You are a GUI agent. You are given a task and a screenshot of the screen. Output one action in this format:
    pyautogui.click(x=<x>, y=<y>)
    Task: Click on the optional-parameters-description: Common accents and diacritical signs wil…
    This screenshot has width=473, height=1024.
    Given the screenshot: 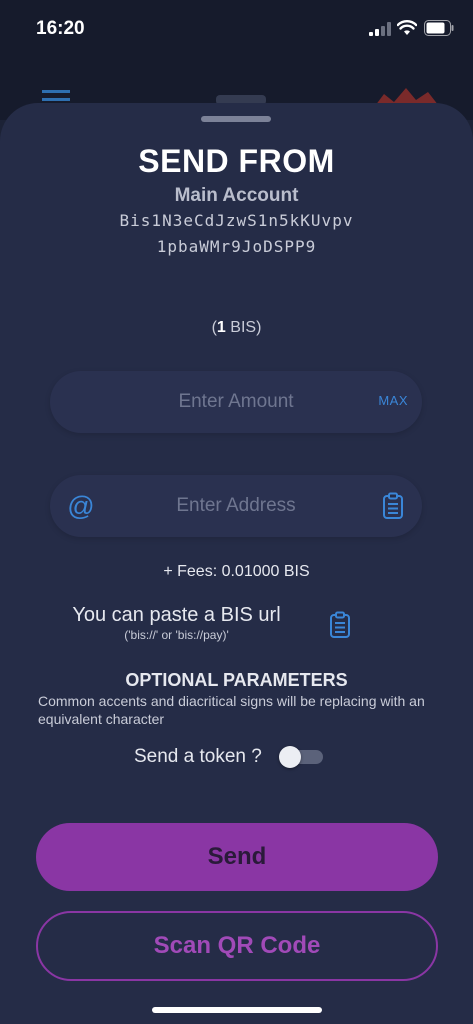 What is the action you would take?
    pyautogui.click(x=231, y=710)
    